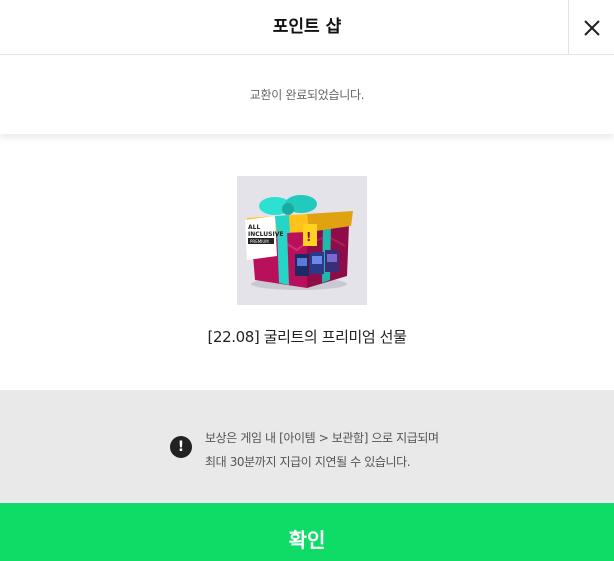 This screenshot has width=614, height=561. I want to click on confirm-button: 확인, so click(307, 532).